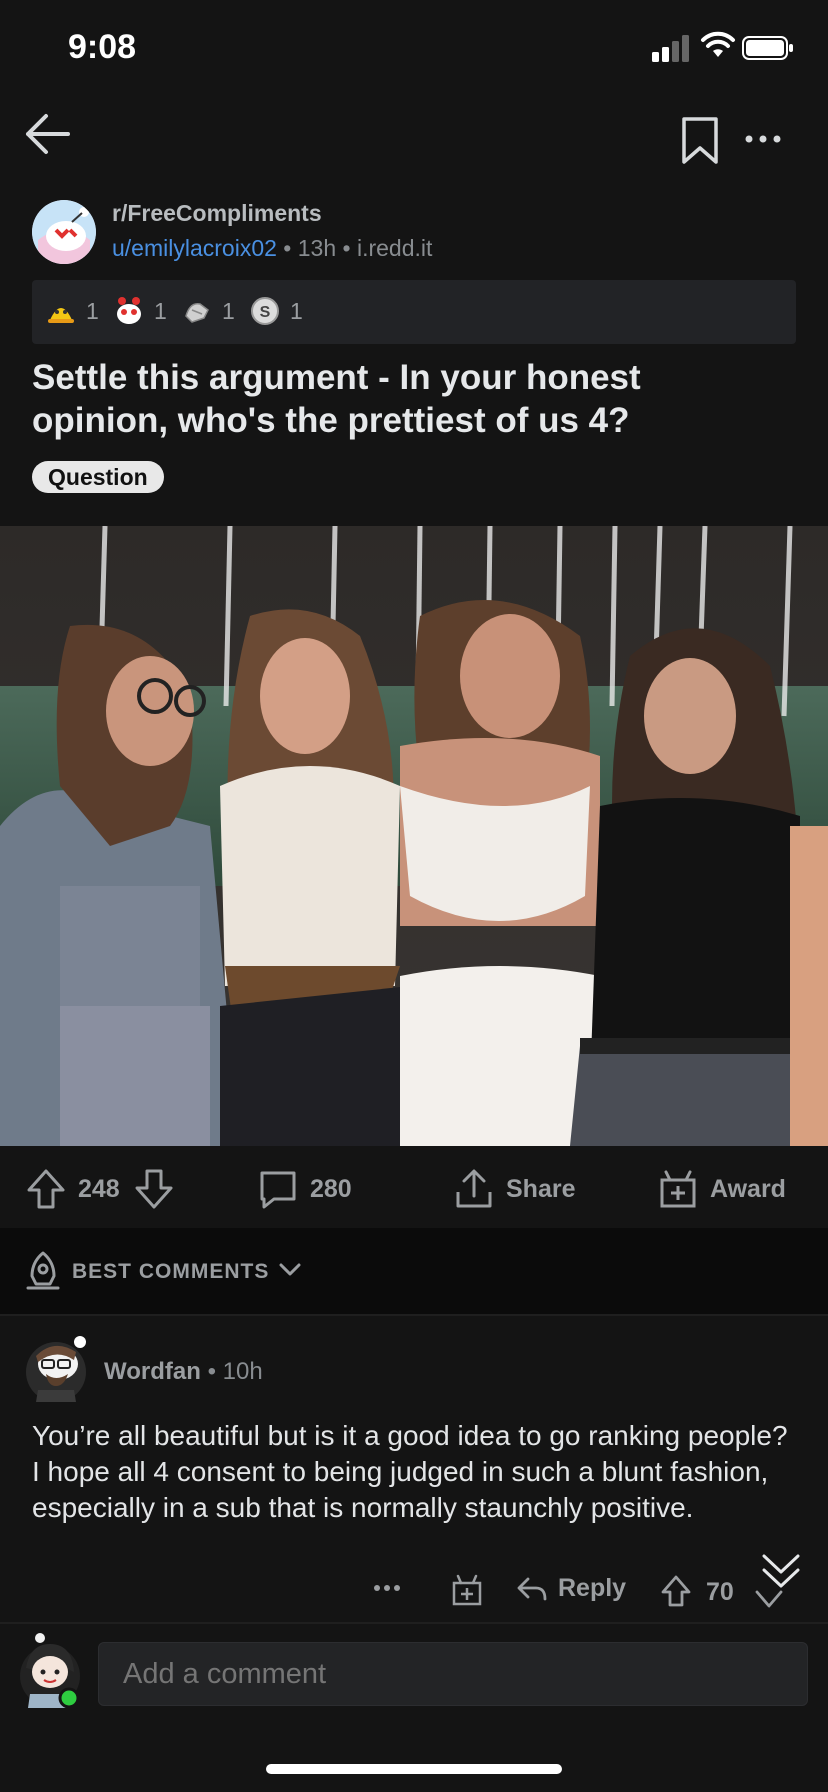  Describe the element at coordinates (678, 1189) in the screenshot. I see `gift-icon` at that location.